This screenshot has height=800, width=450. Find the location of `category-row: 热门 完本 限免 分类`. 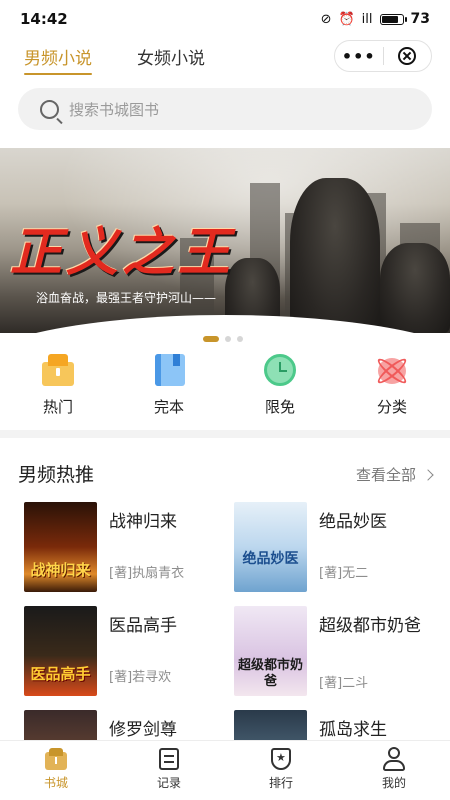

category-row: 热门 完本 限免 分类 is located at coordinates (225, 387).